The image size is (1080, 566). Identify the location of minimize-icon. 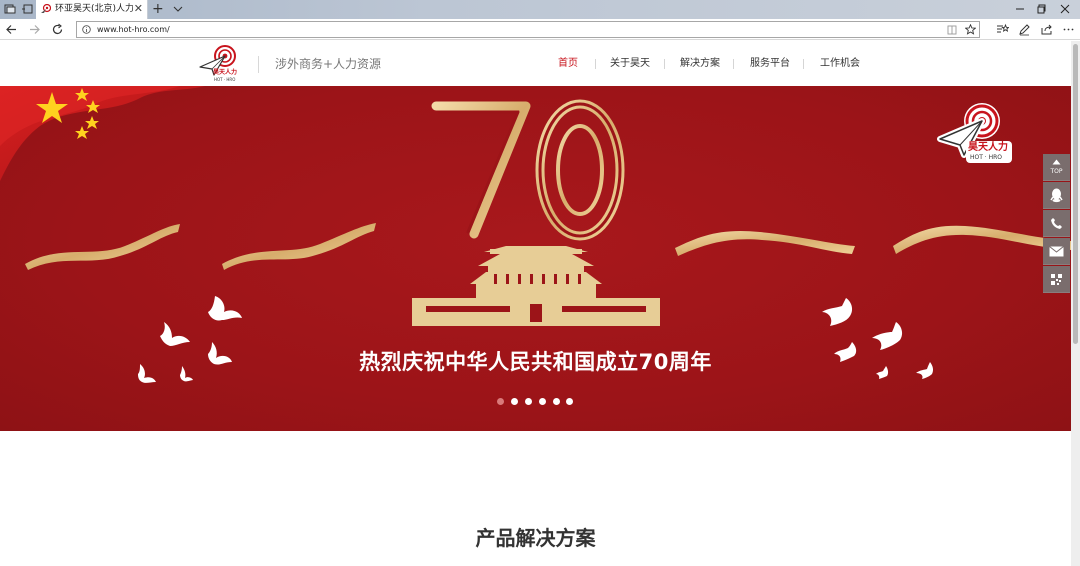
(1020, 9).